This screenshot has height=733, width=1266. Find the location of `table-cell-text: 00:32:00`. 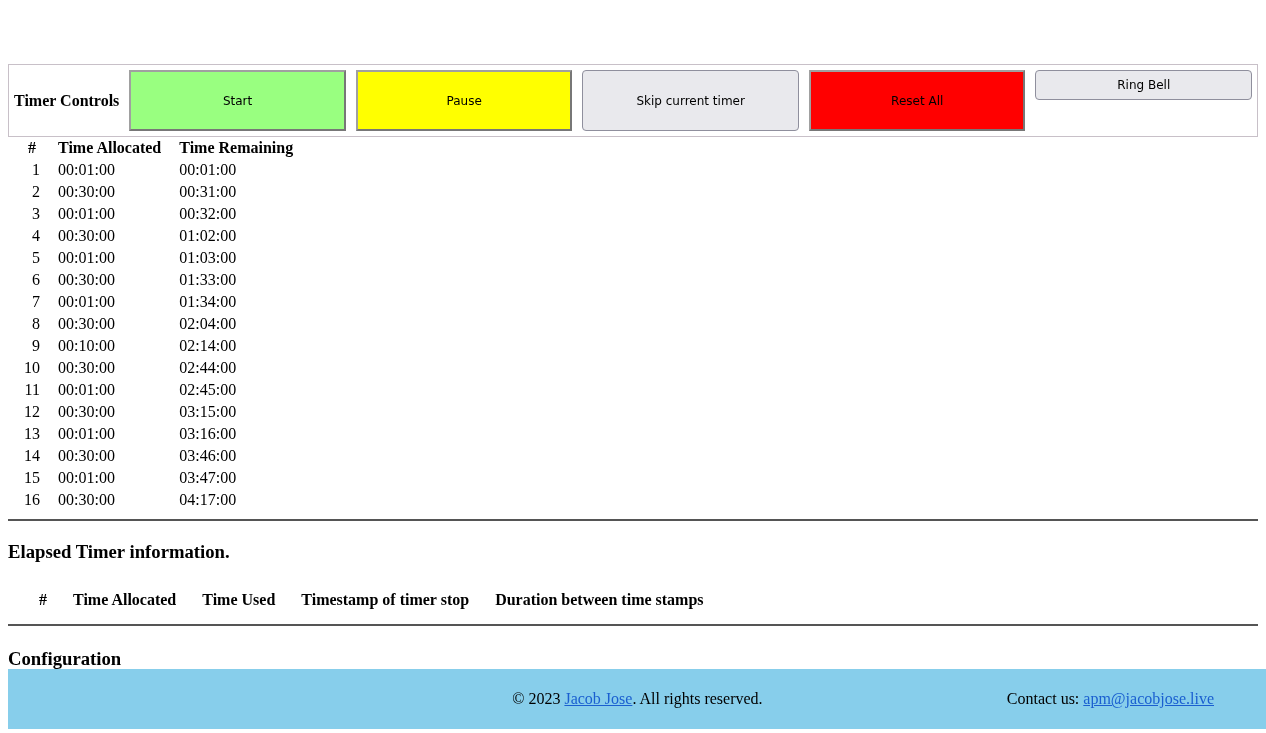

table-cell-text: 00:32:00 is located at coordinates (208, 214).